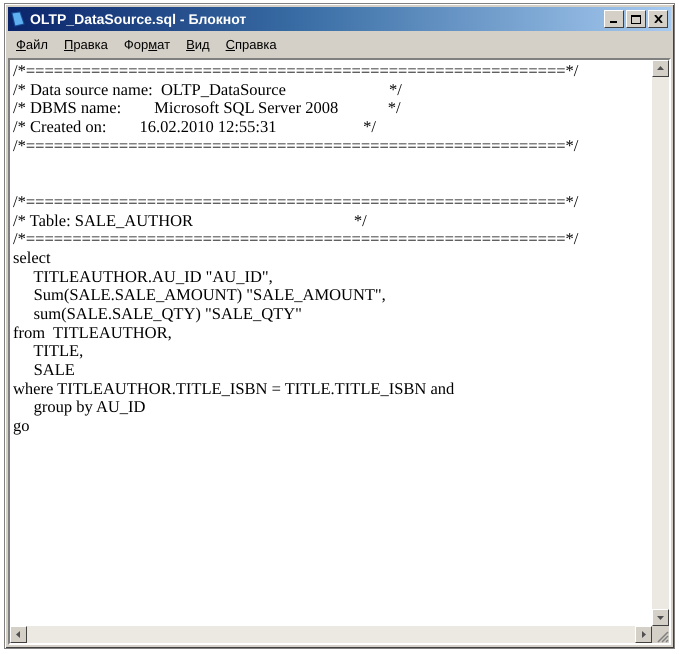  Describe the element at coordinates (147, 44) in the screenshot. I see `menu-item: Формат` at that location.